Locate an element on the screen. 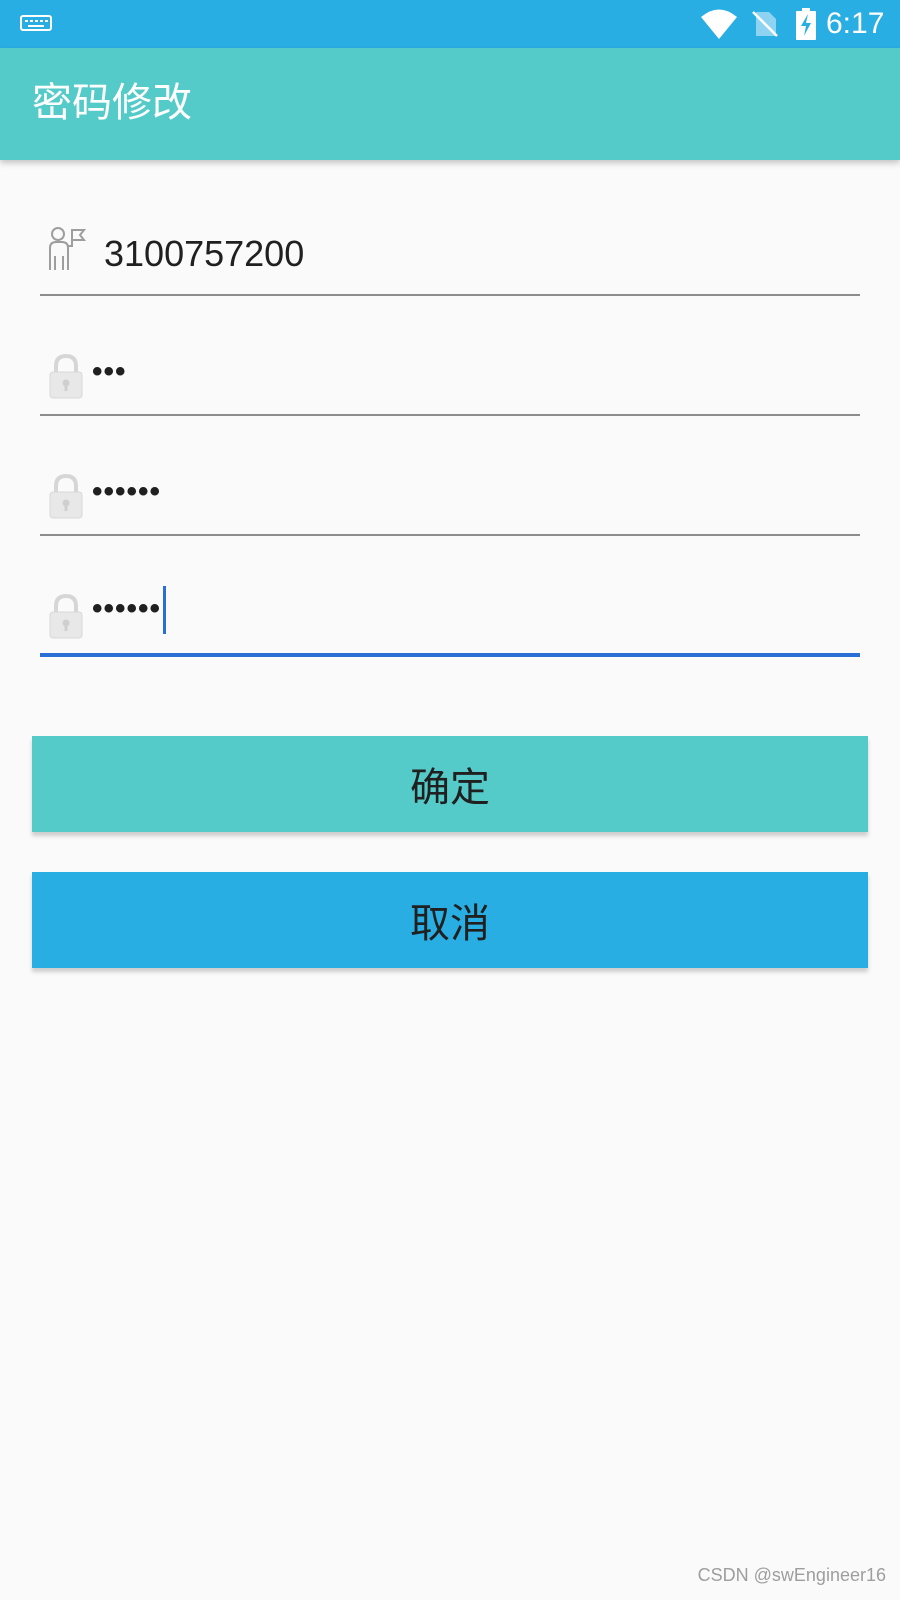 The image size is (900, 1600). new-password-underline is located at coordinates (450, 535).